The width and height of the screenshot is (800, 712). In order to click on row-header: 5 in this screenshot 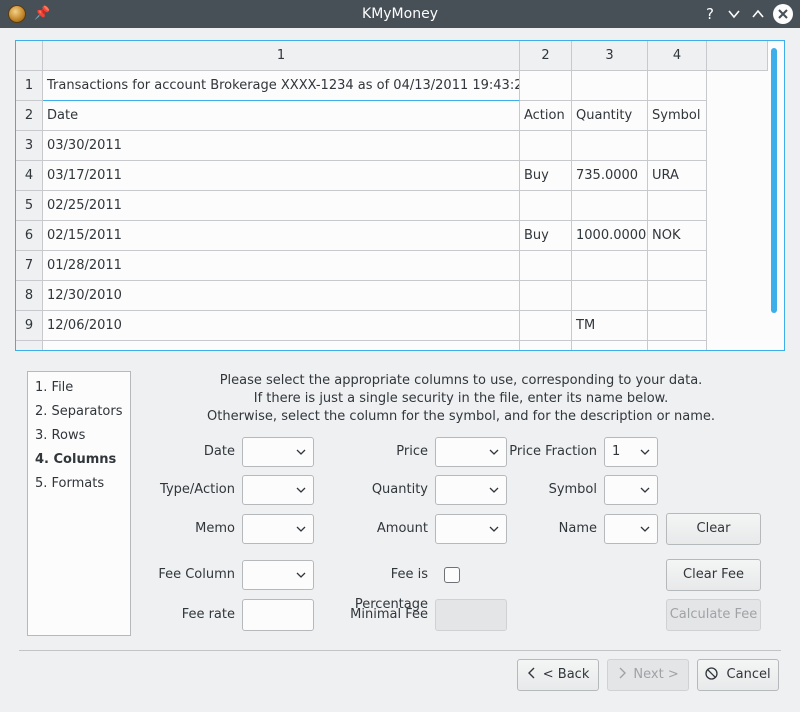, I will do `click(29, 206)`.